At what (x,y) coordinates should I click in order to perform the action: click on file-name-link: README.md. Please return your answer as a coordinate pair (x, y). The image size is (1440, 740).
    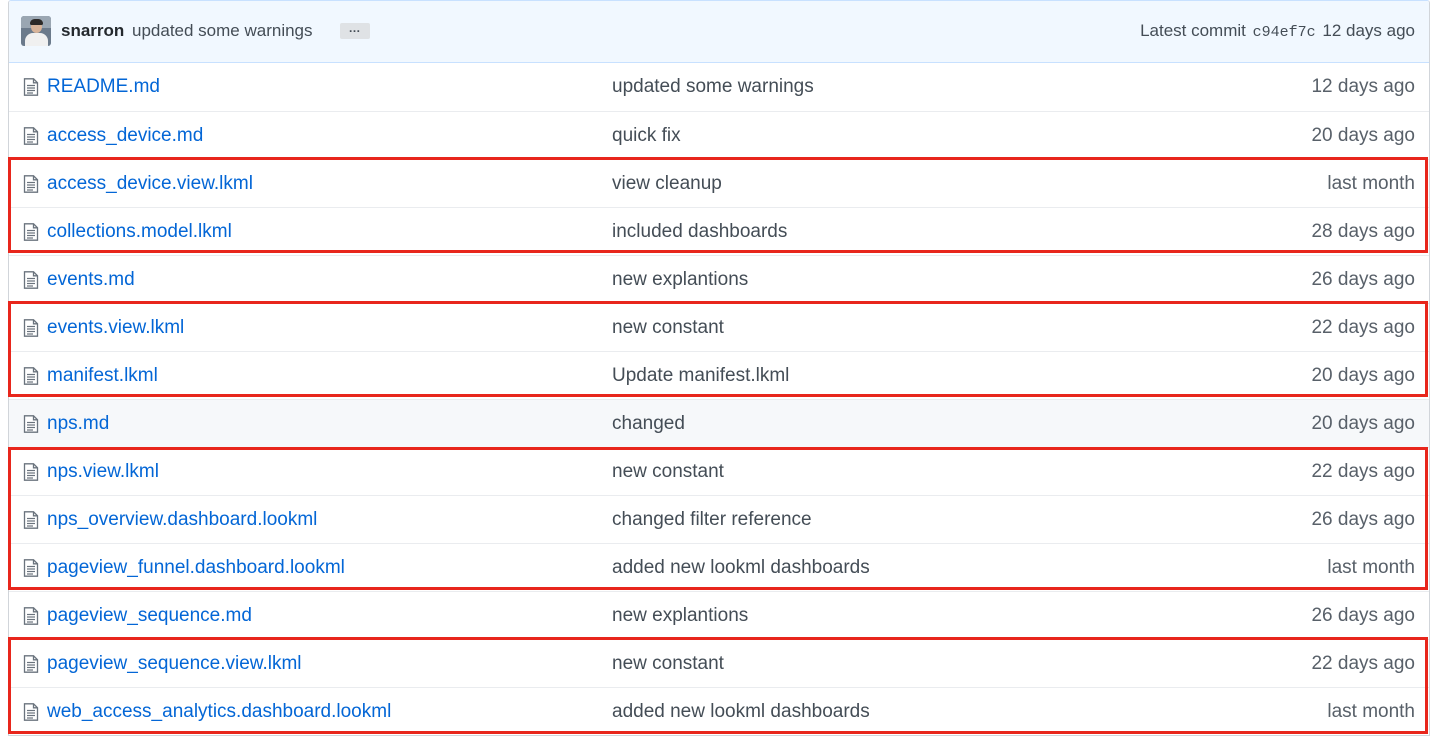
    Looking at the image, I should click on (103, 87).